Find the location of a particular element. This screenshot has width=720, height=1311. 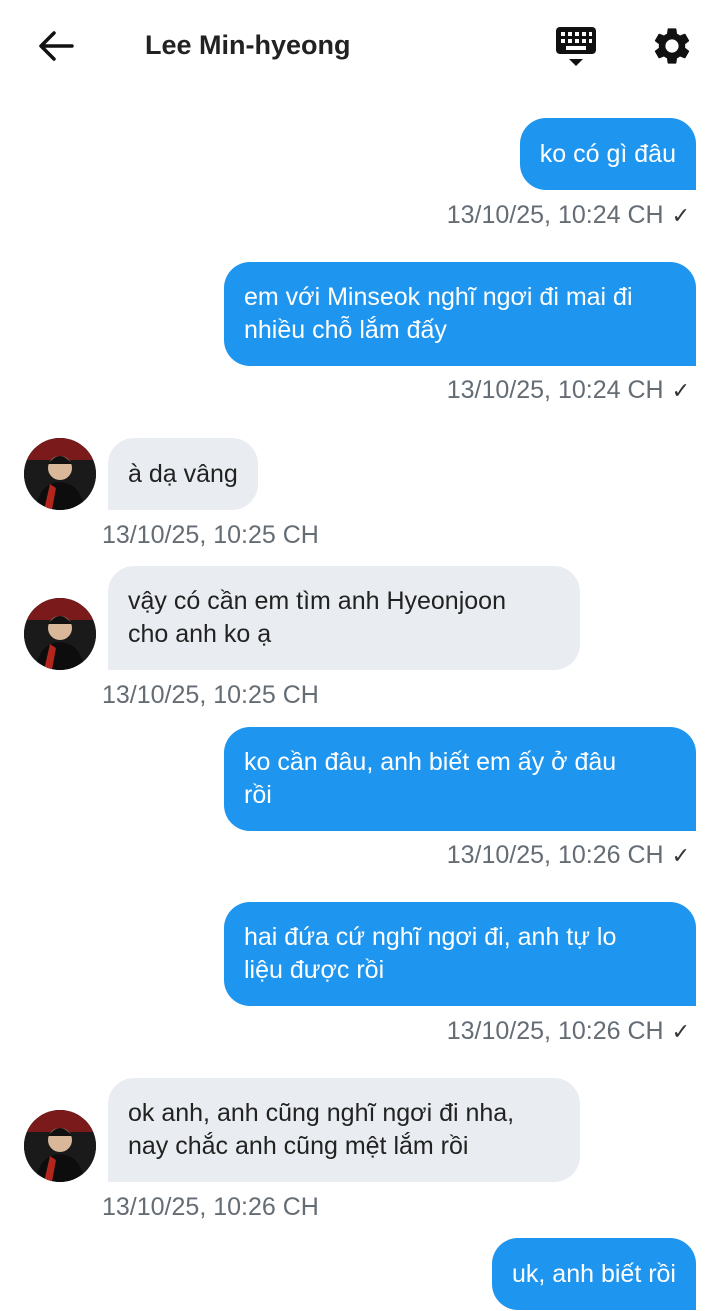

chat-header: Lee Min-hyeong is located at coordinates (360, 46).